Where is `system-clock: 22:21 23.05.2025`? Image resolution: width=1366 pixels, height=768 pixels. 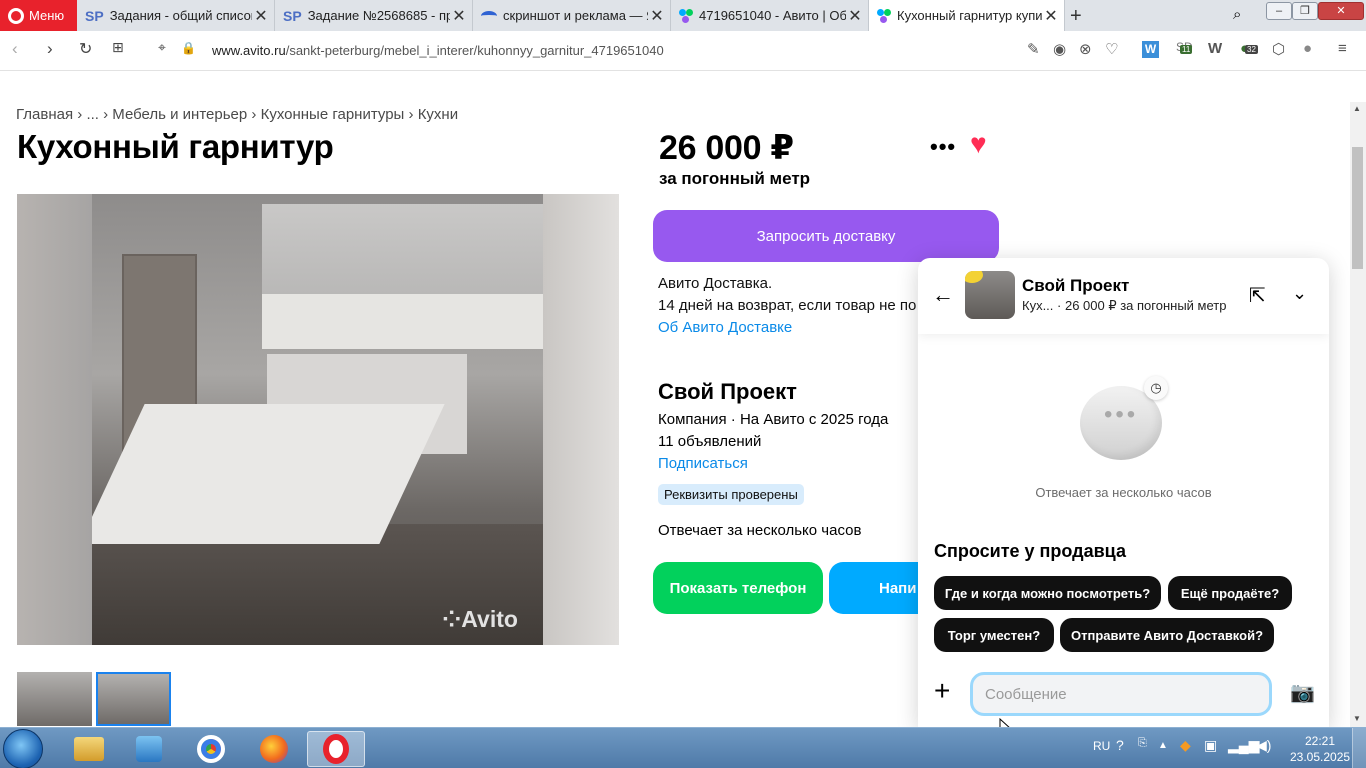 system-clock: 22:21 23.05.2025 is located at coordinates (1320, 749).